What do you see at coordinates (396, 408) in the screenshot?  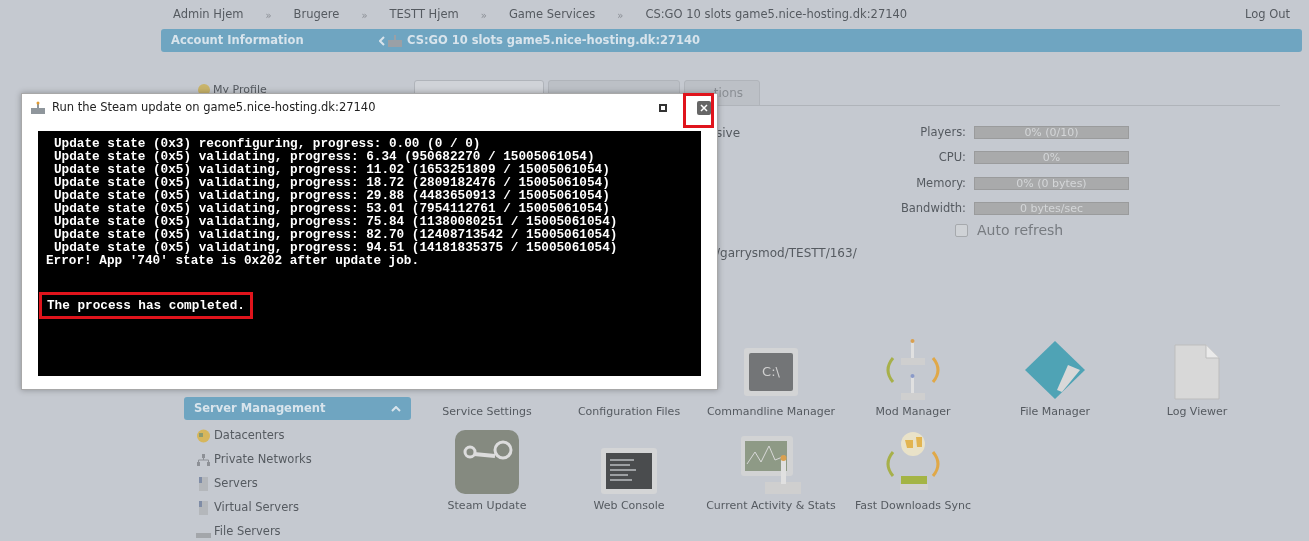 I see `collapse-icon` at bounding box center [396, 408].